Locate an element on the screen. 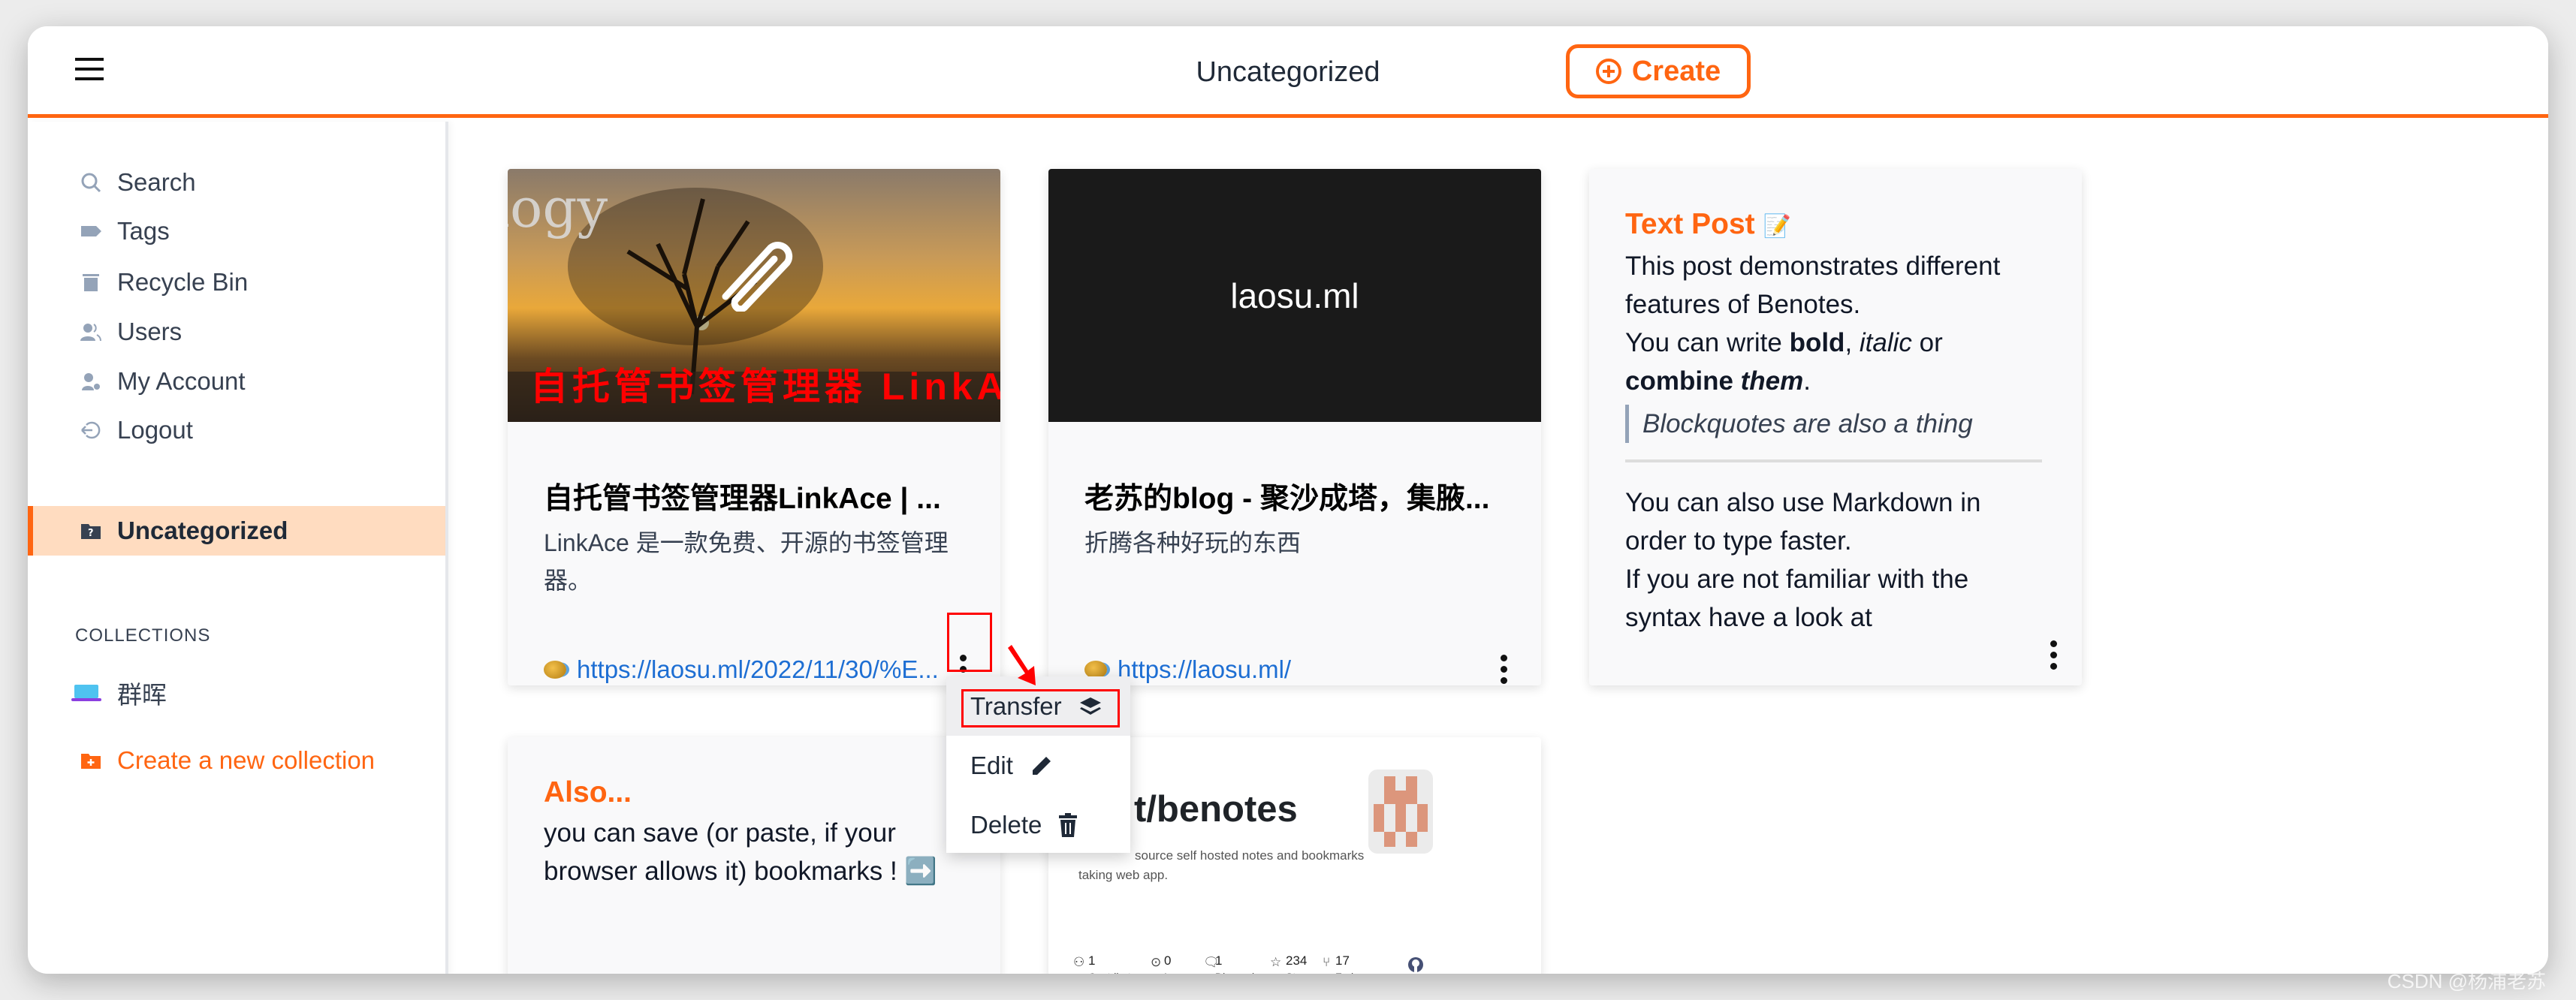 The height and width of the screenshot is (1000, 2576). body-line: You can write bold, italic or is located at coordinates (1784, 342).